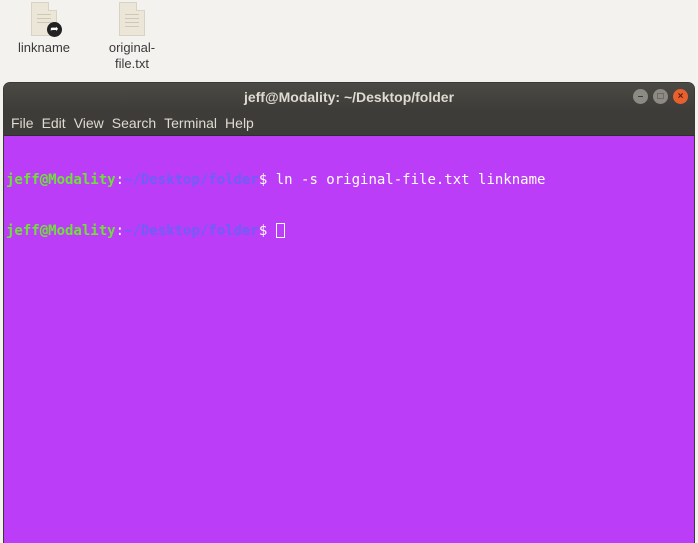  I want to click on menu-search: Search, so click(135, 123).